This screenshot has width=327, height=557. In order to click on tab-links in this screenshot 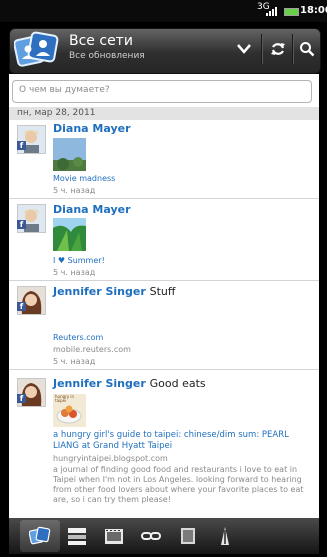, I will do `click(151, 536)`.